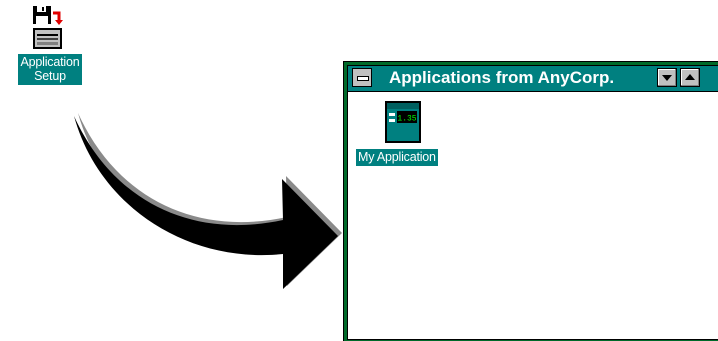  Describe the element at coordinates (502, 77) in the screenshot. I see `window-title: Applications from AnyCorp.` at that location.